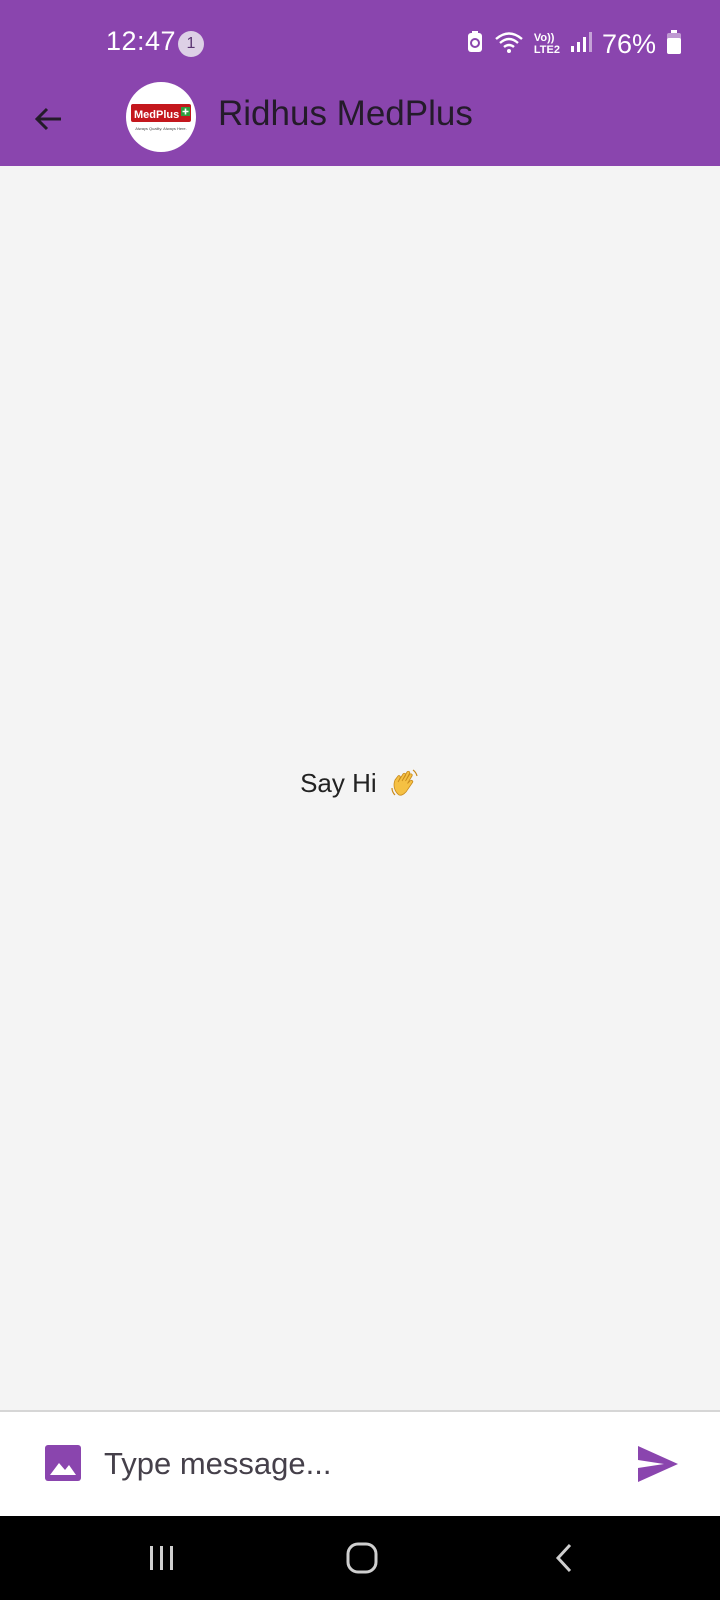 This screenshot has height=1600, width=720. What do you see at coordinates (674, 44) in the screenshot?
I see `battery-icon` at bounding box center [674, 44].